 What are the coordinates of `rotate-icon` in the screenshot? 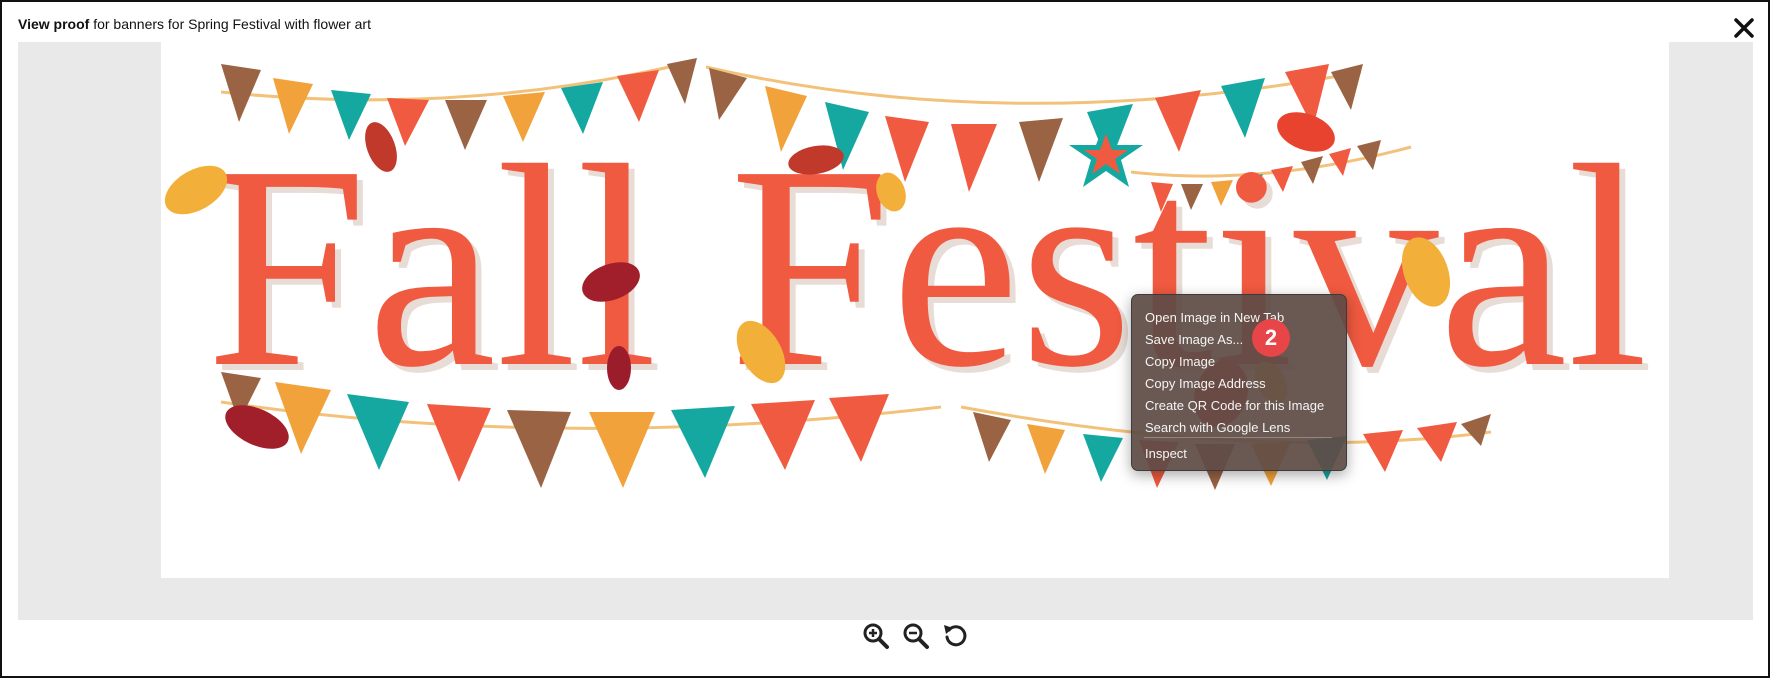 It's located at (955, 636).